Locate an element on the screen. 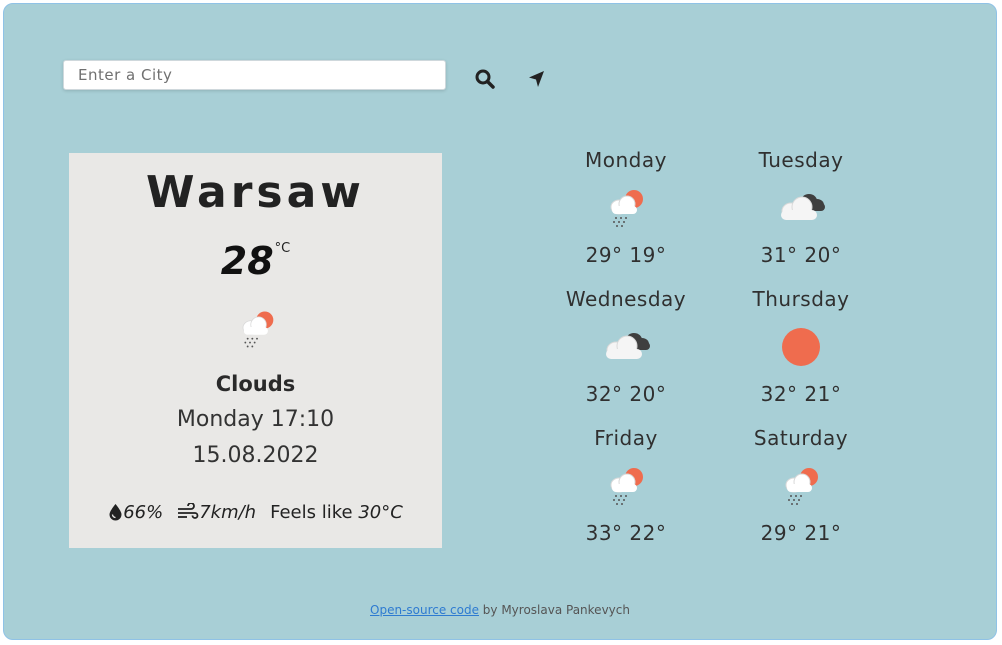 This screenshot has height=645, width=1002. forecast-day-name: Tuesday is located at coordinates (801, 160).